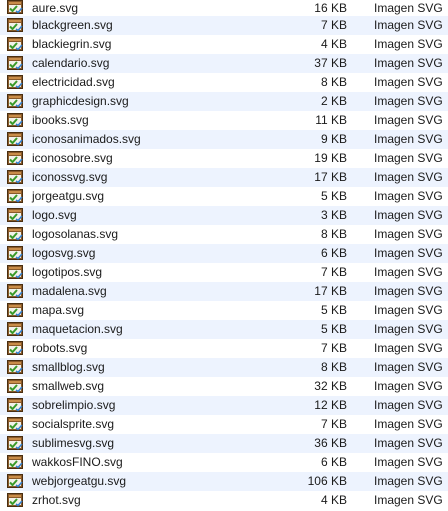  Describe the element at coordinates (73, 424) in the screenshot. I see `file-name: socialsprite.svg` at that location.